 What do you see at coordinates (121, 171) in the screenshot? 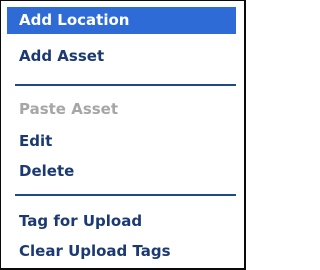
I see `menu-item-delete: Delete` at bounding box center [121, 171].